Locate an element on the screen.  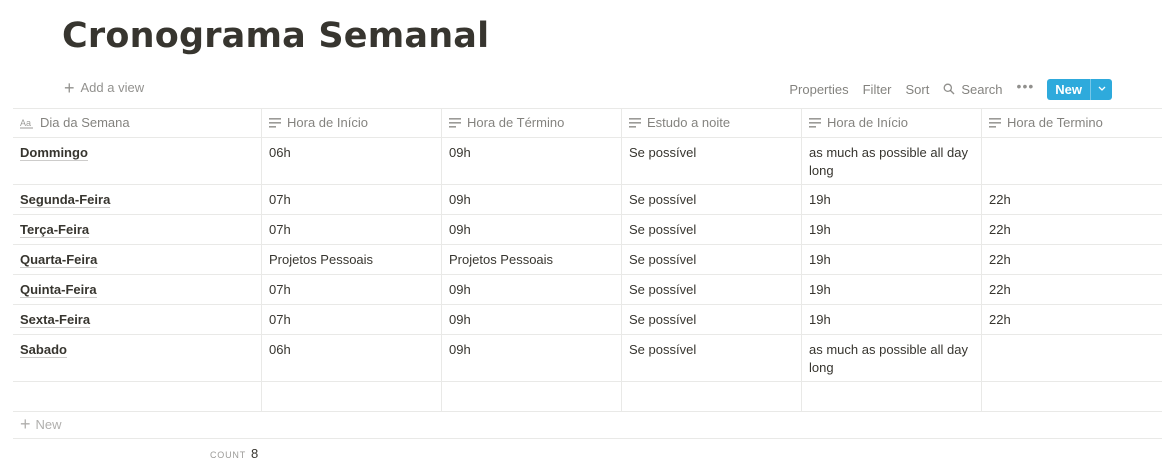
table-row: Terça-Feira 07h 09h Se possível 19h 22h is located at coordinates (587, 230).